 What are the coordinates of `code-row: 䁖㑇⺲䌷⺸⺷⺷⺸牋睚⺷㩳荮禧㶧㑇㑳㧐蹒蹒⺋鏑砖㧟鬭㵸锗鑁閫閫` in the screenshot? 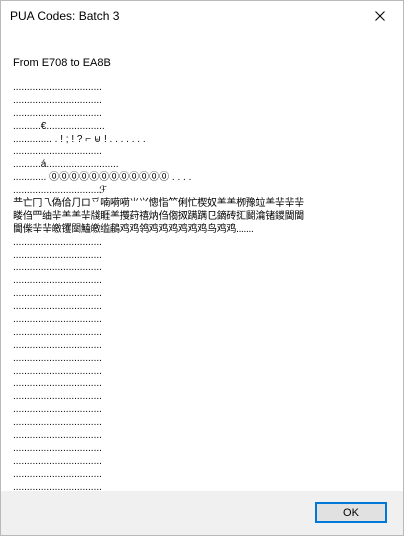 It's located at (158, 216).